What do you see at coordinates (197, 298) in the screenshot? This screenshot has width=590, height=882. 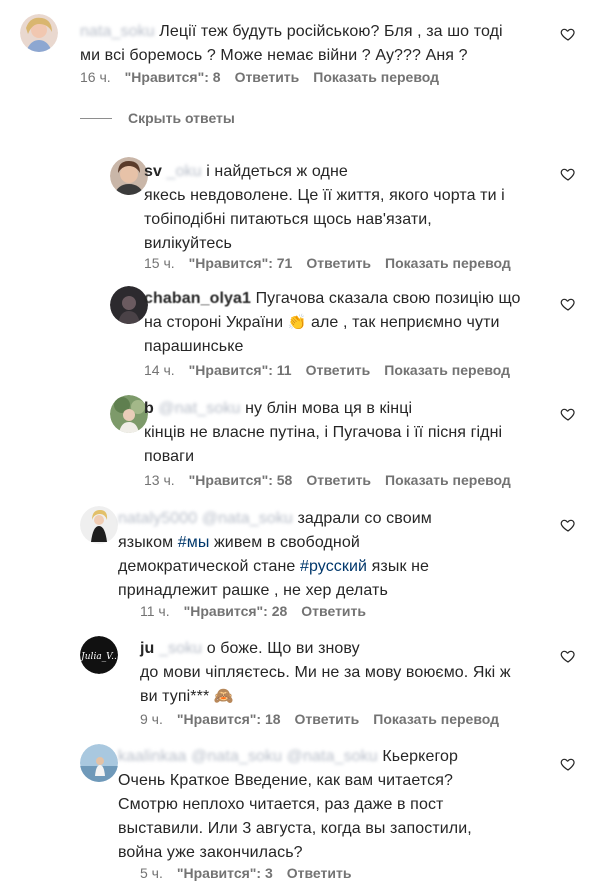 I see `username: chaban_olya1` at bounding box center [197, 298].